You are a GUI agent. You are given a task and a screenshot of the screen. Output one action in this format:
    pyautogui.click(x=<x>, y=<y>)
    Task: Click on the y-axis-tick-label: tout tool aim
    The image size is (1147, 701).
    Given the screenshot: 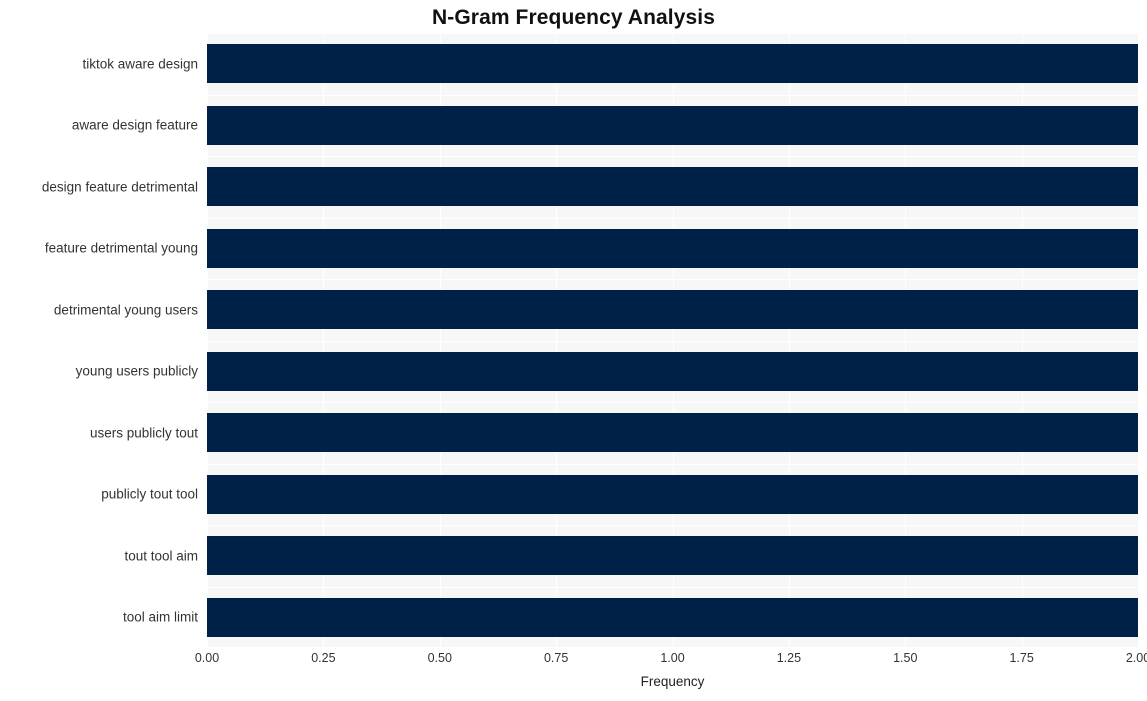 What is the action you would take?
    pyautogui.click(x=161, y=556)
    